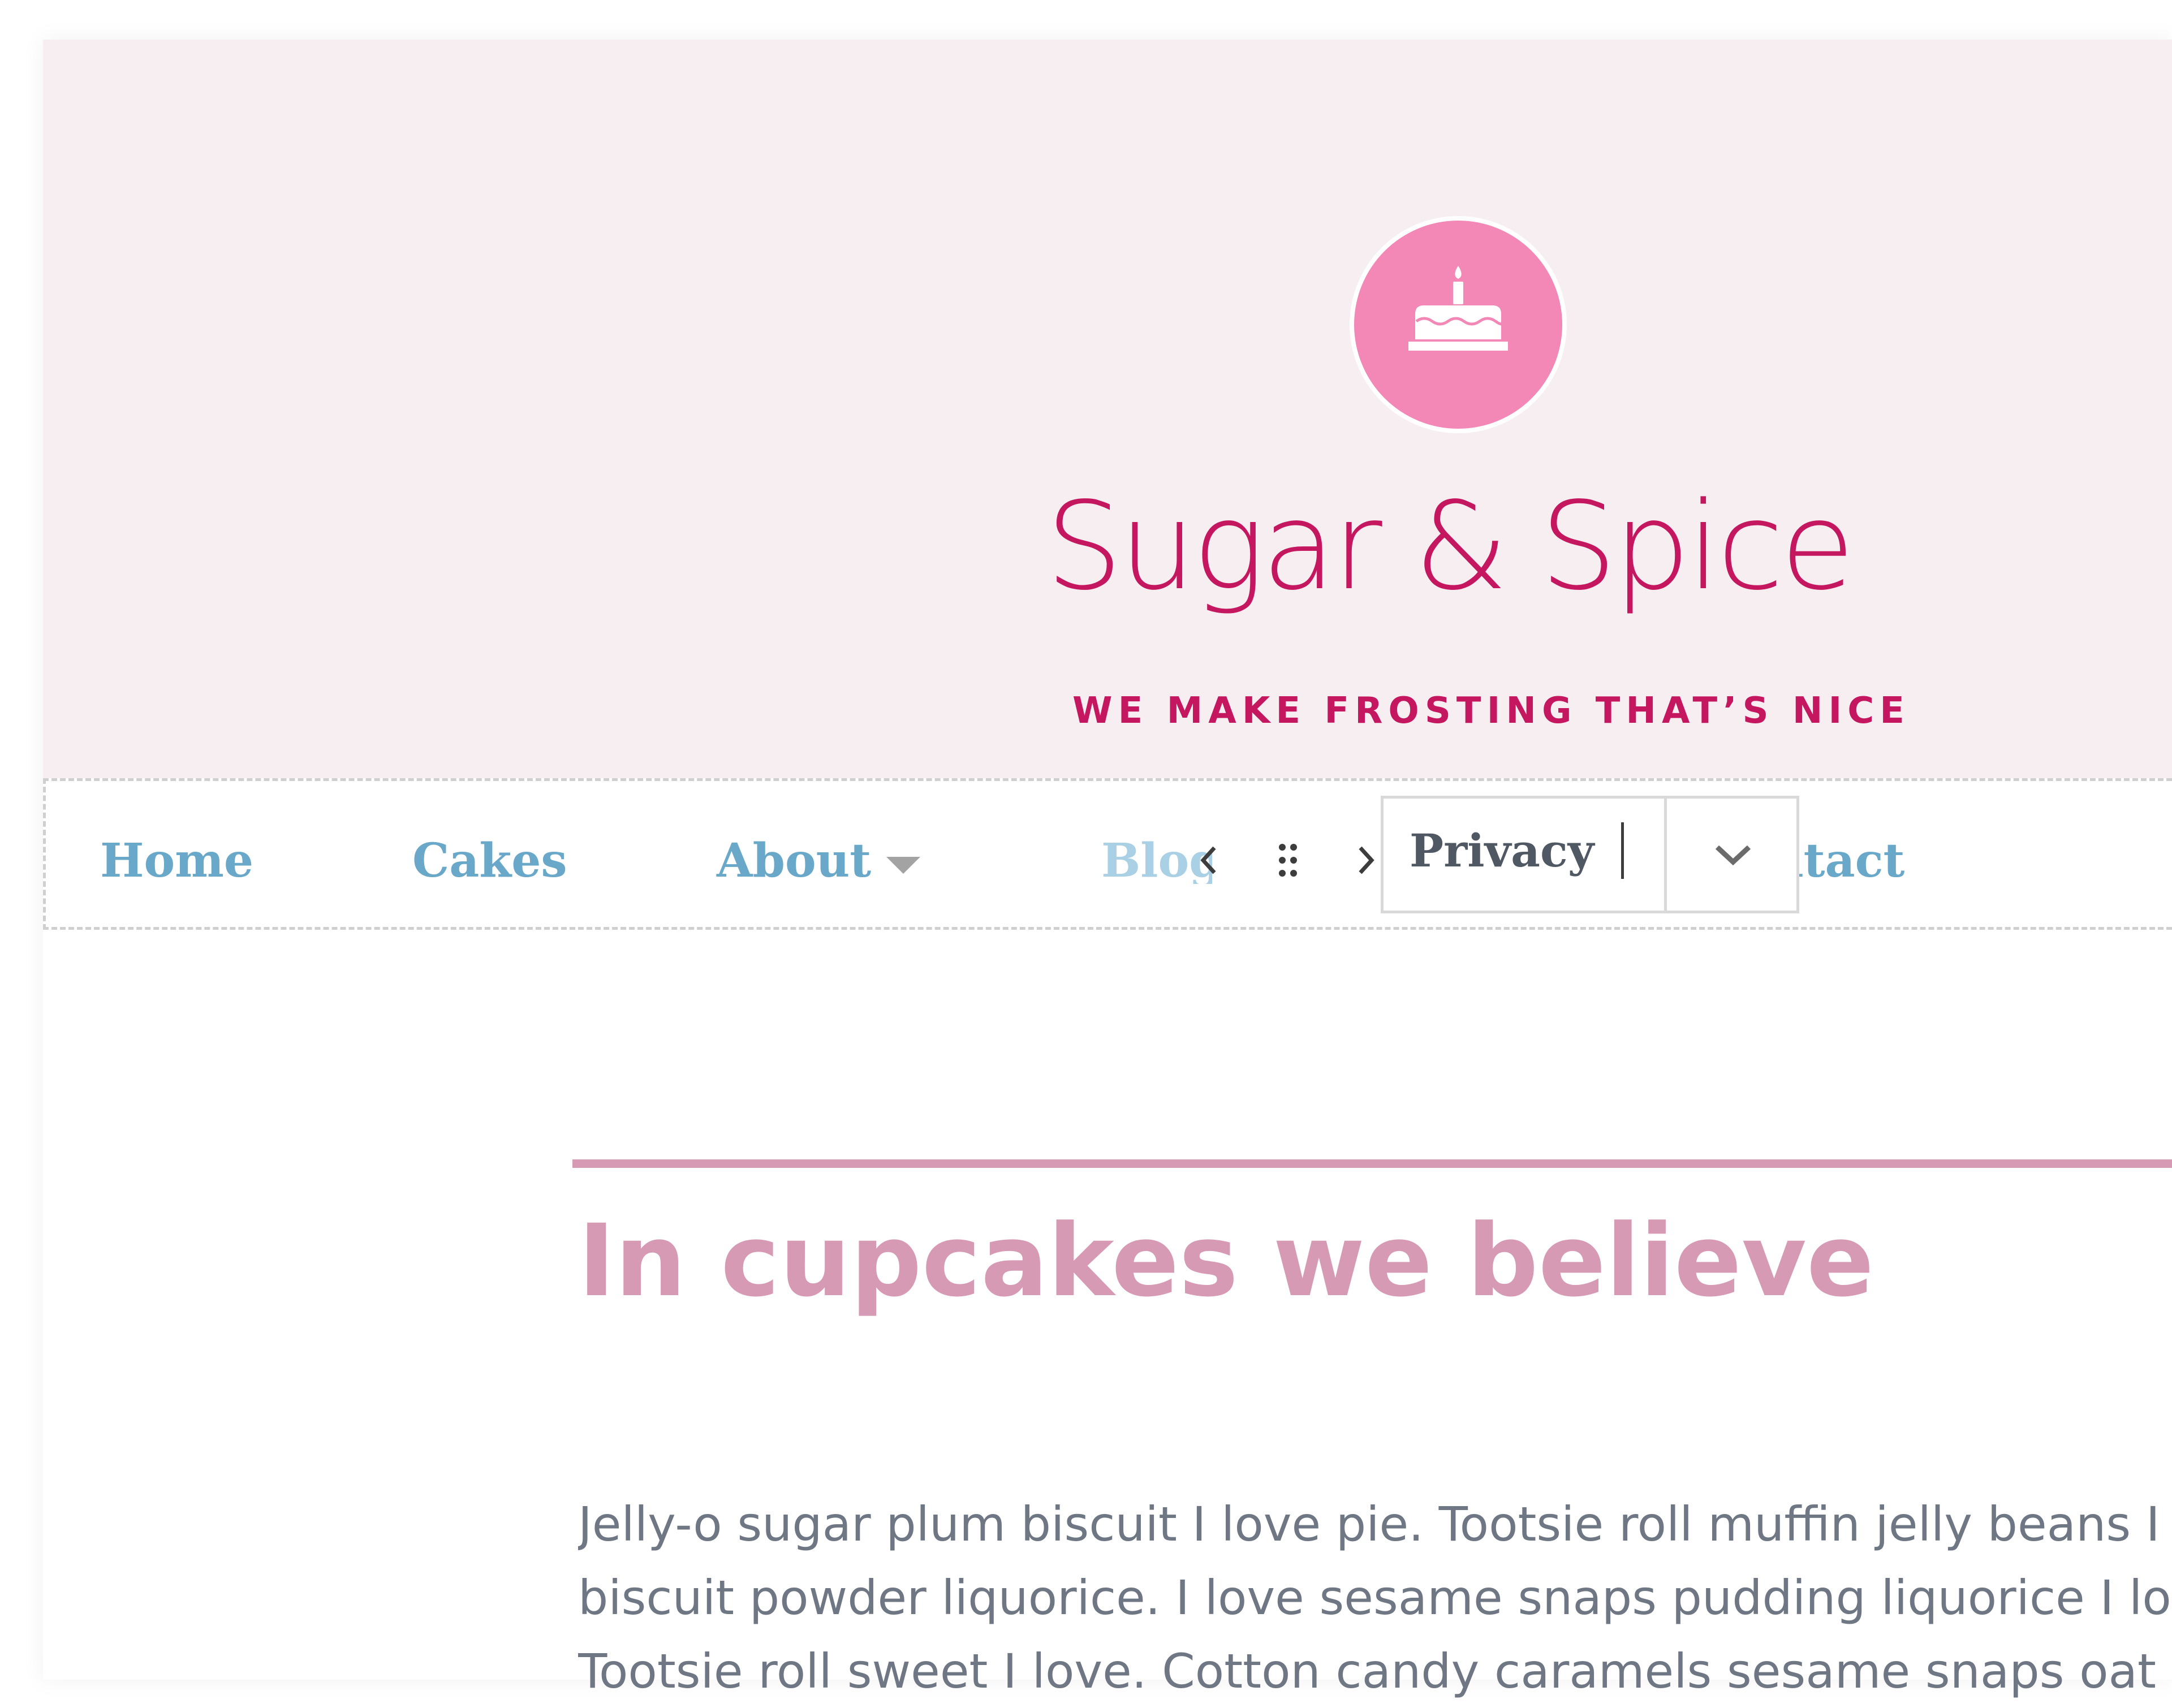  I want to click on site-title: Sugar & Spice, so click(1449, 546).